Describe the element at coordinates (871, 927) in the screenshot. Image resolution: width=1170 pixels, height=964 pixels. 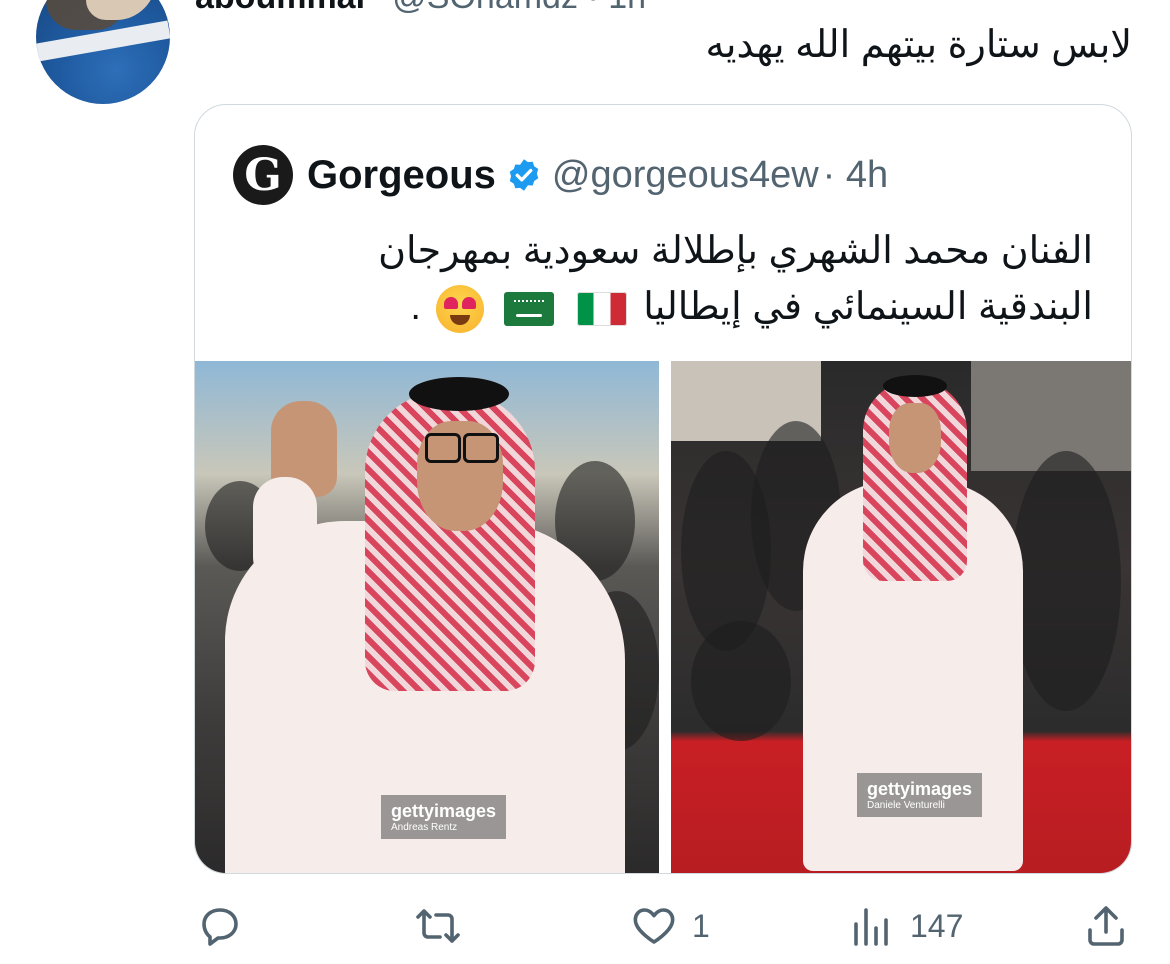
I see `views-icon` at that location.